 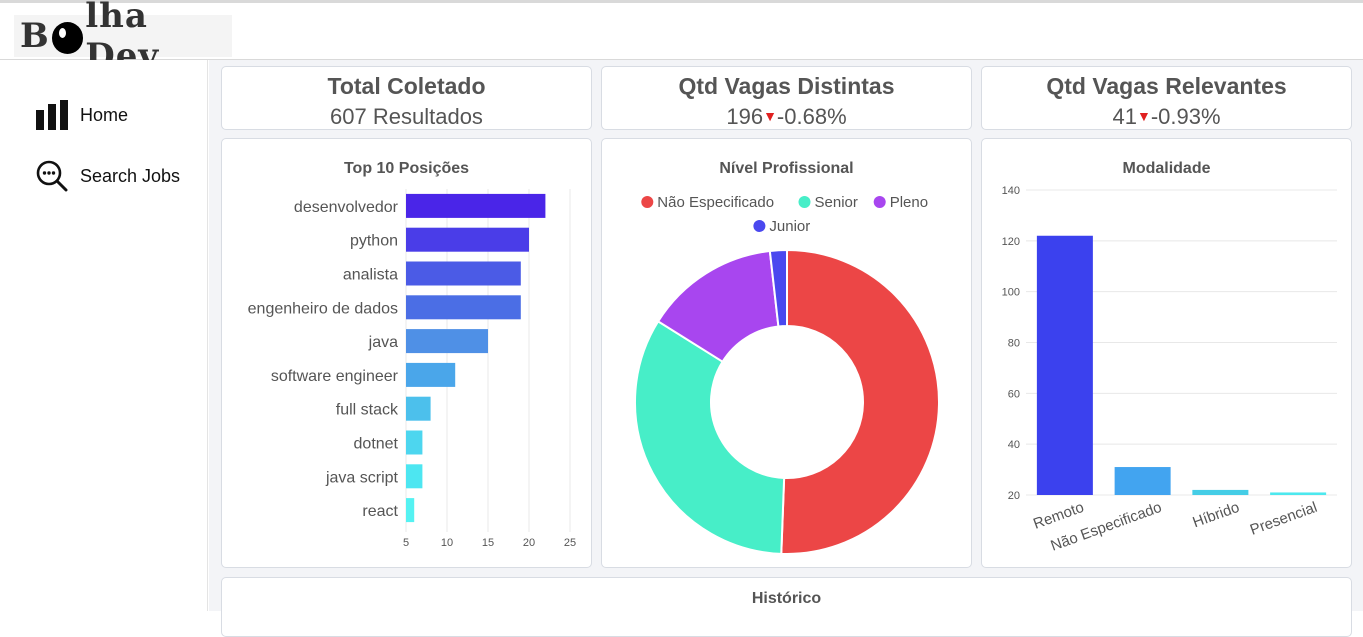 I want to click on legend-label: Não Especificado, so click(x=715, y=202).